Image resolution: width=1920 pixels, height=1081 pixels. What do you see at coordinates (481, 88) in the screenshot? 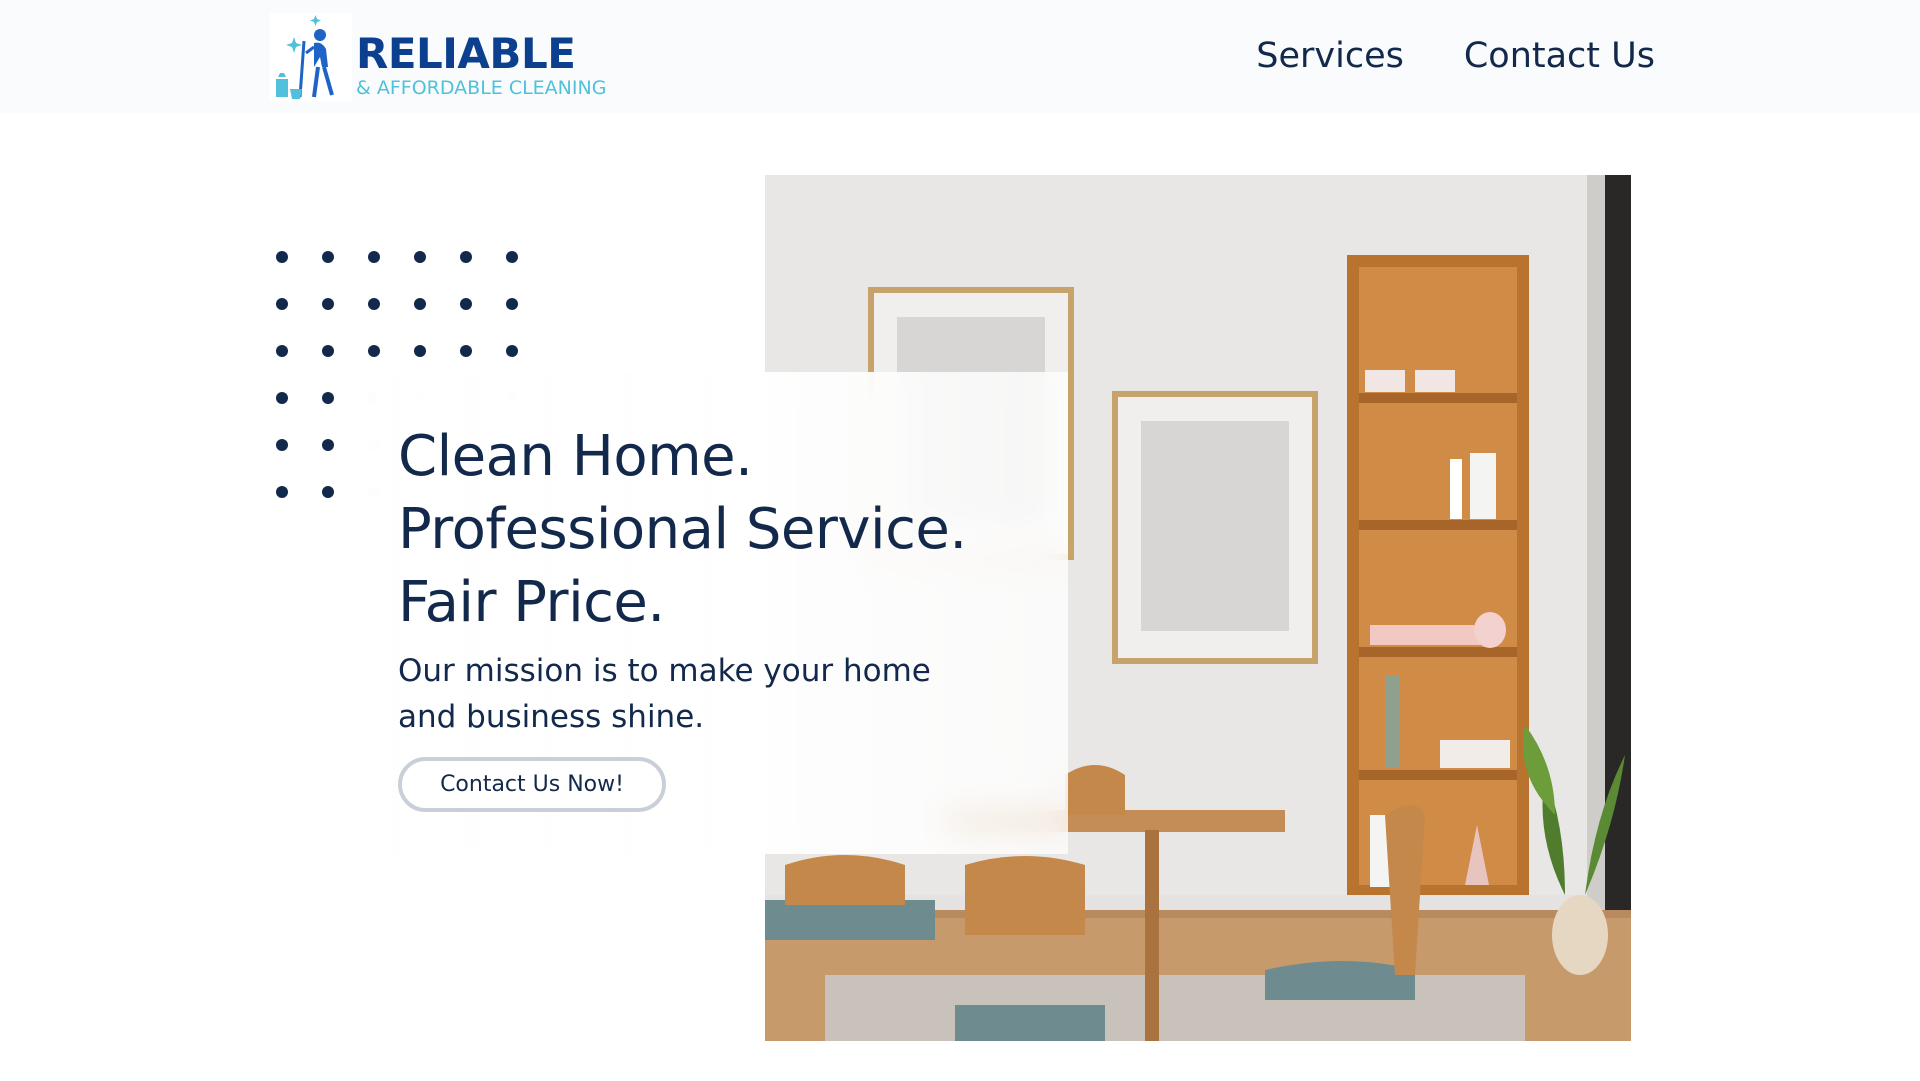
I see `brand-subtitle: & AFFORDABLE CLEANING` at bounding box center [481, 88].